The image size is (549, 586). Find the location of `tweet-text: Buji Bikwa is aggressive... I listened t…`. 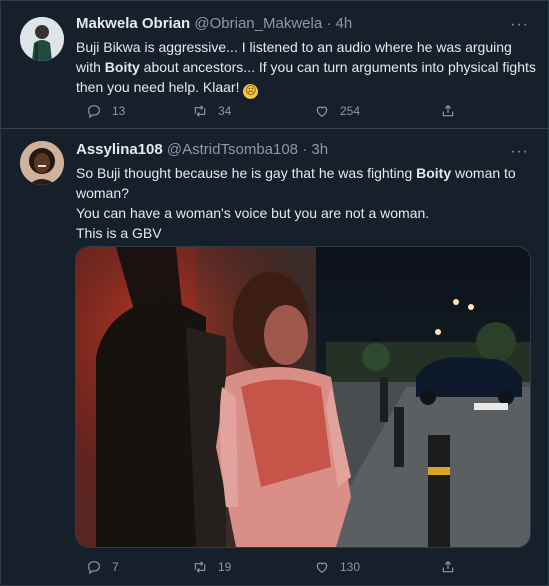

tweet-text: Buji Bikwa is aggressive... I listened t… is located at coordinates (306, 68).